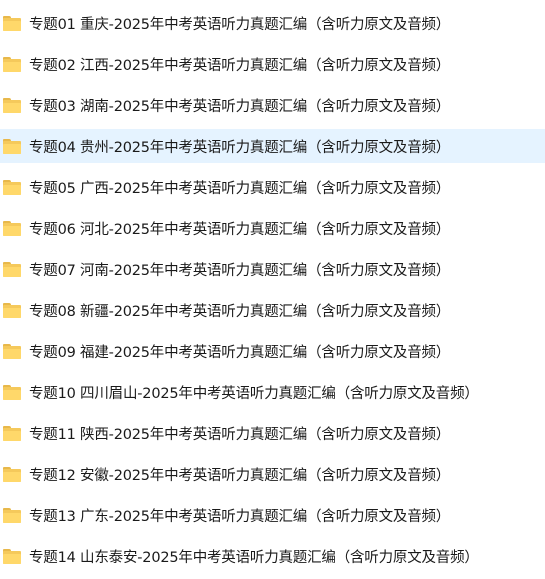 The height and width of the screenshot is (579, 545). I want to click on folder-item-selected: 专题04 贵州-2025年中考英语听力真题汇编（含听力原文及音频）, so click(272, 146).